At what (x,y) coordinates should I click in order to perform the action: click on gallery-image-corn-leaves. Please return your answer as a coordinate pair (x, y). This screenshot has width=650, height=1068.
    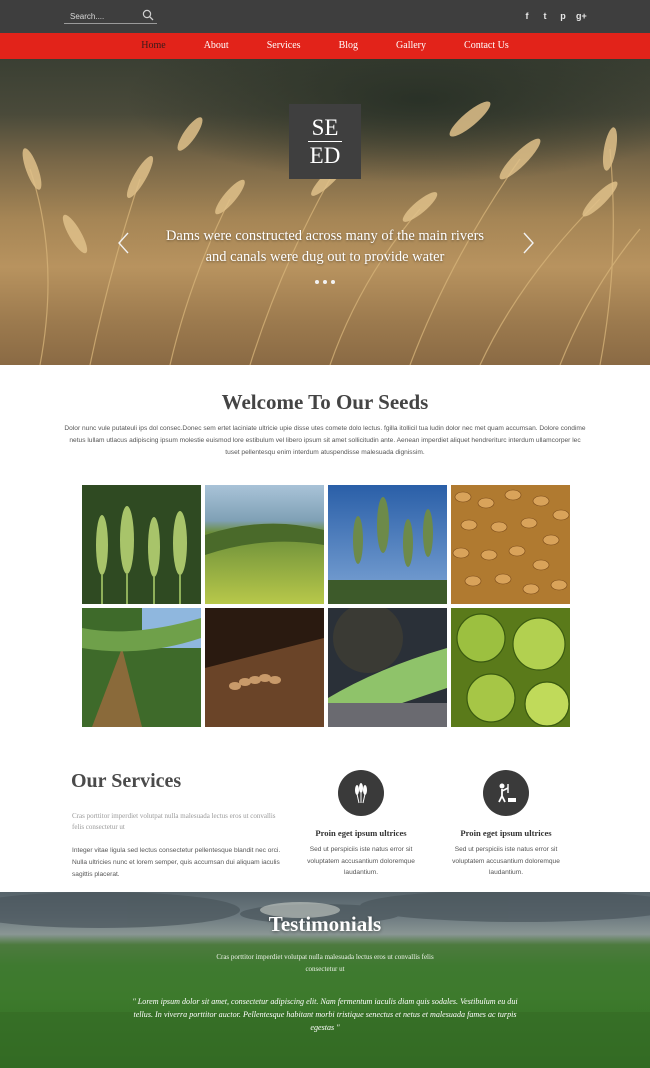
    Looking at the image, I should click on (141, 667).